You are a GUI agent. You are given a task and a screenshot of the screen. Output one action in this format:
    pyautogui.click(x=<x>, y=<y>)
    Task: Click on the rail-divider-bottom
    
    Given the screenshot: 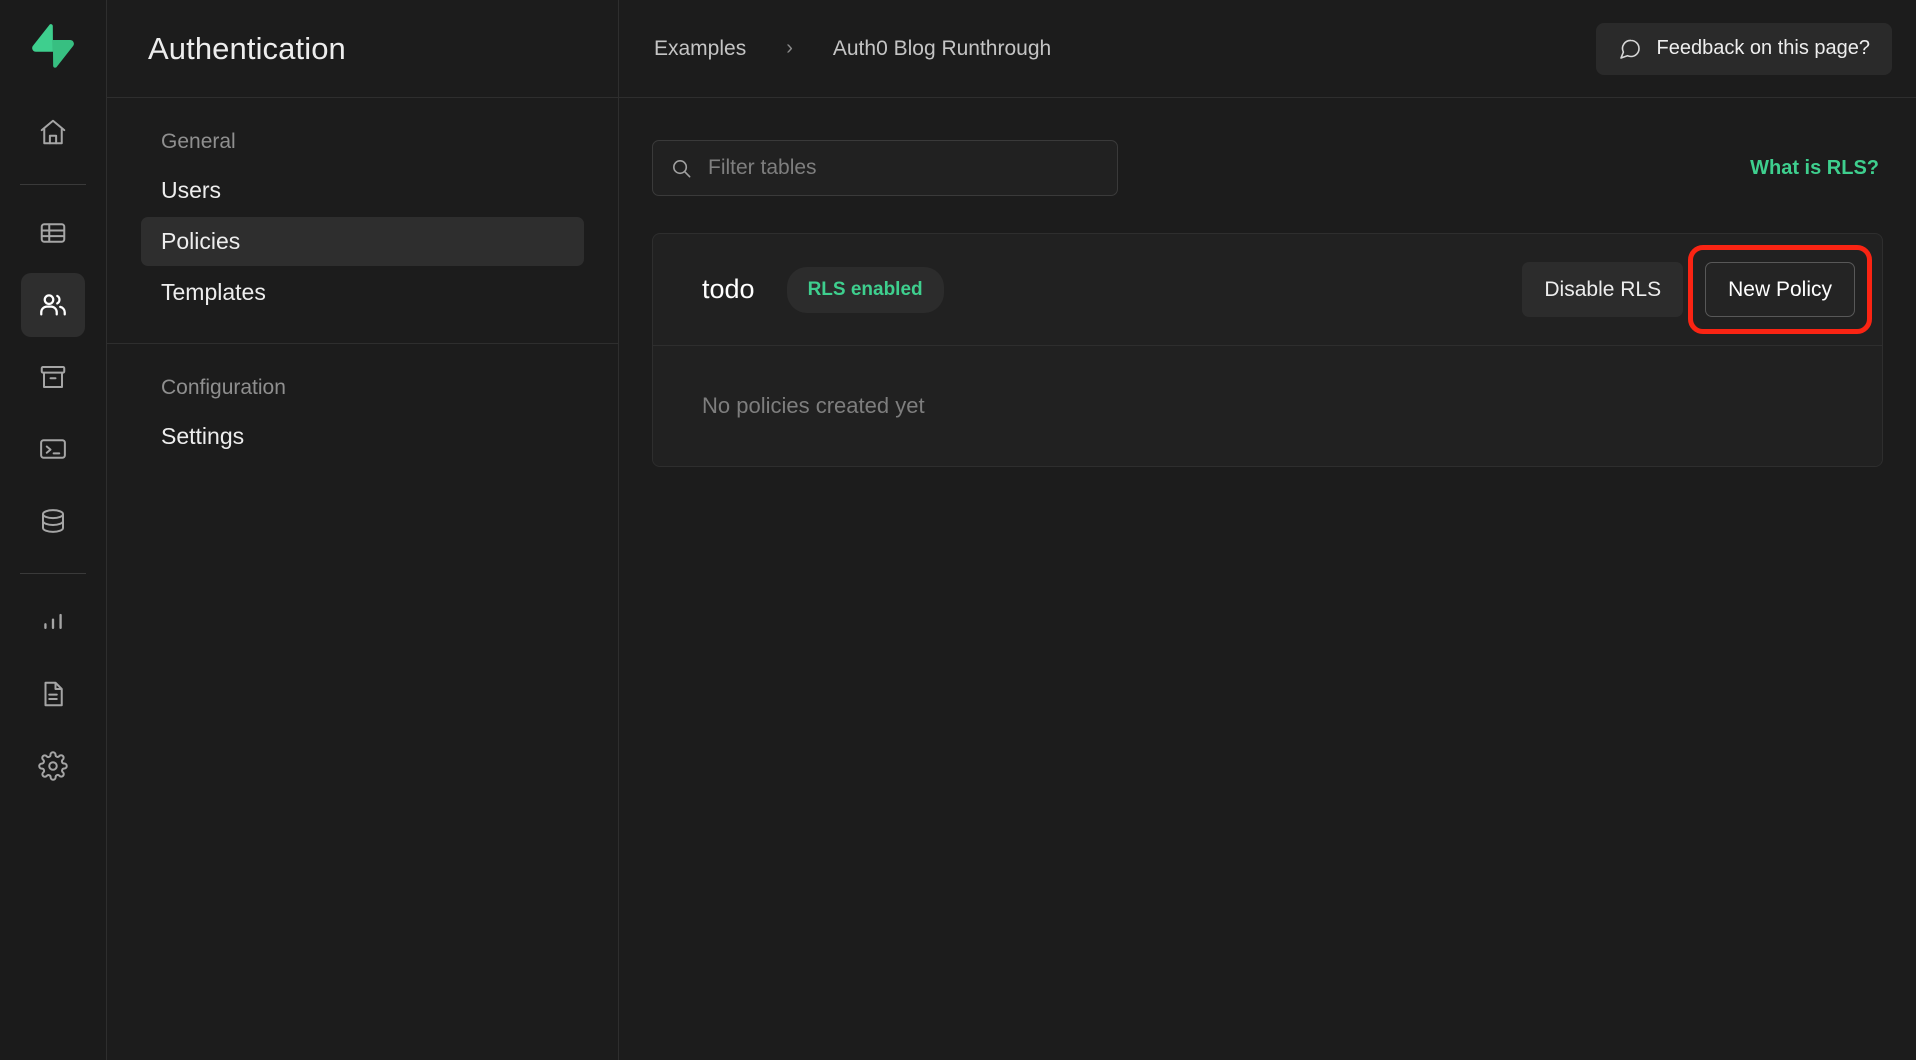 What is the action you would take?
    pyautogui.click(x=53, y=573)
    